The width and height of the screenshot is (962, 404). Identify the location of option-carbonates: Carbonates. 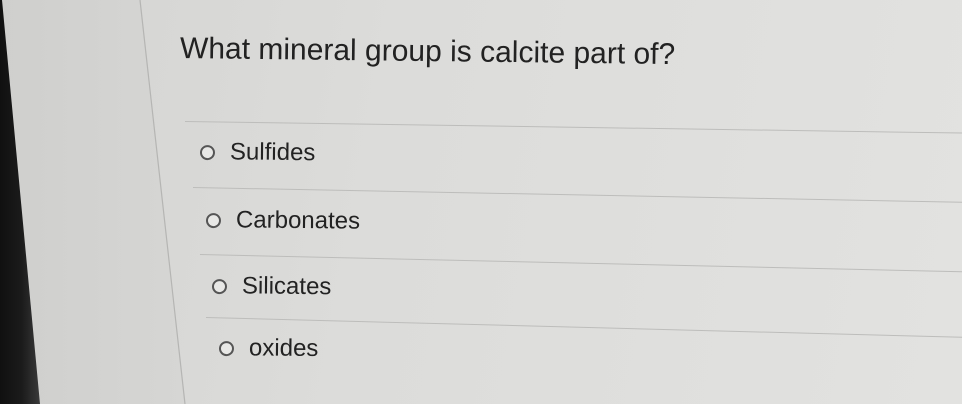
(283, 221).